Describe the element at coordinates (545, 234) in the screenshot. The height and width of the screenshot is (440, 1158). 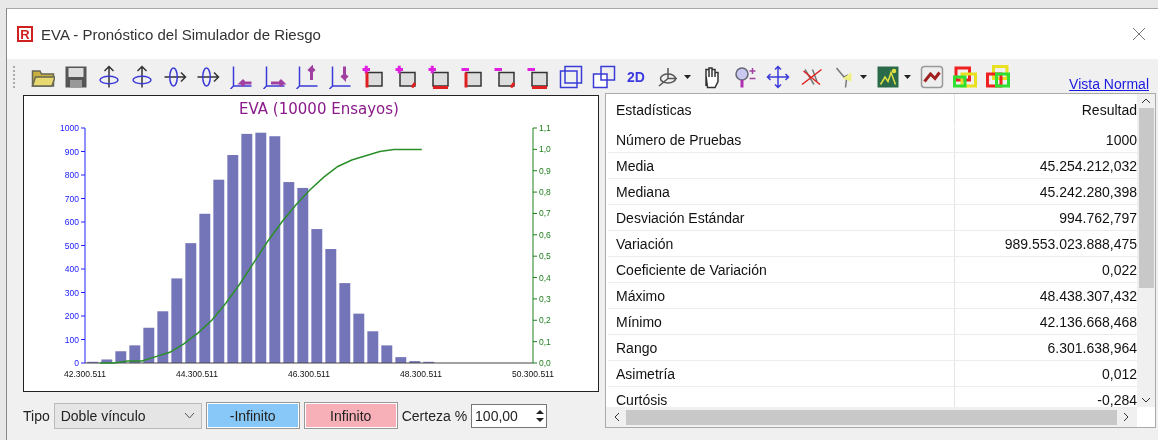
I see `y2-tick-label: 0,6` at that location.